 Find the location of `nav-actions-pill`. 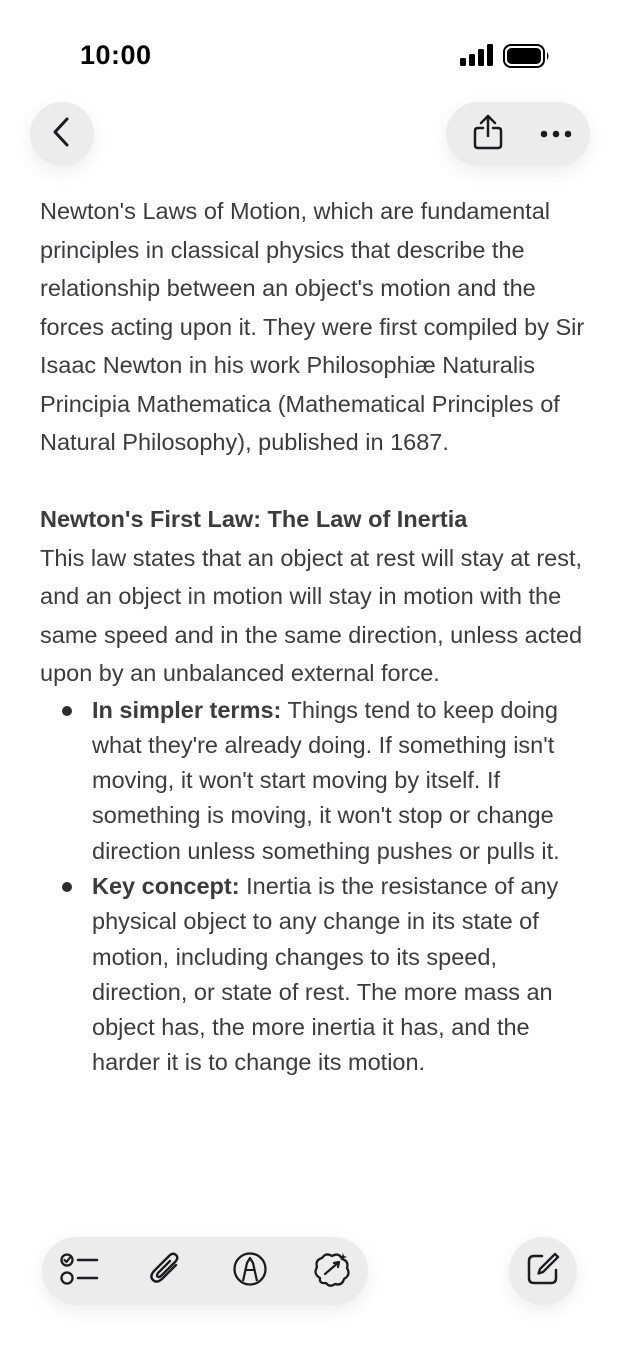

nav-actions-pill is located at coordinates (518, 134).